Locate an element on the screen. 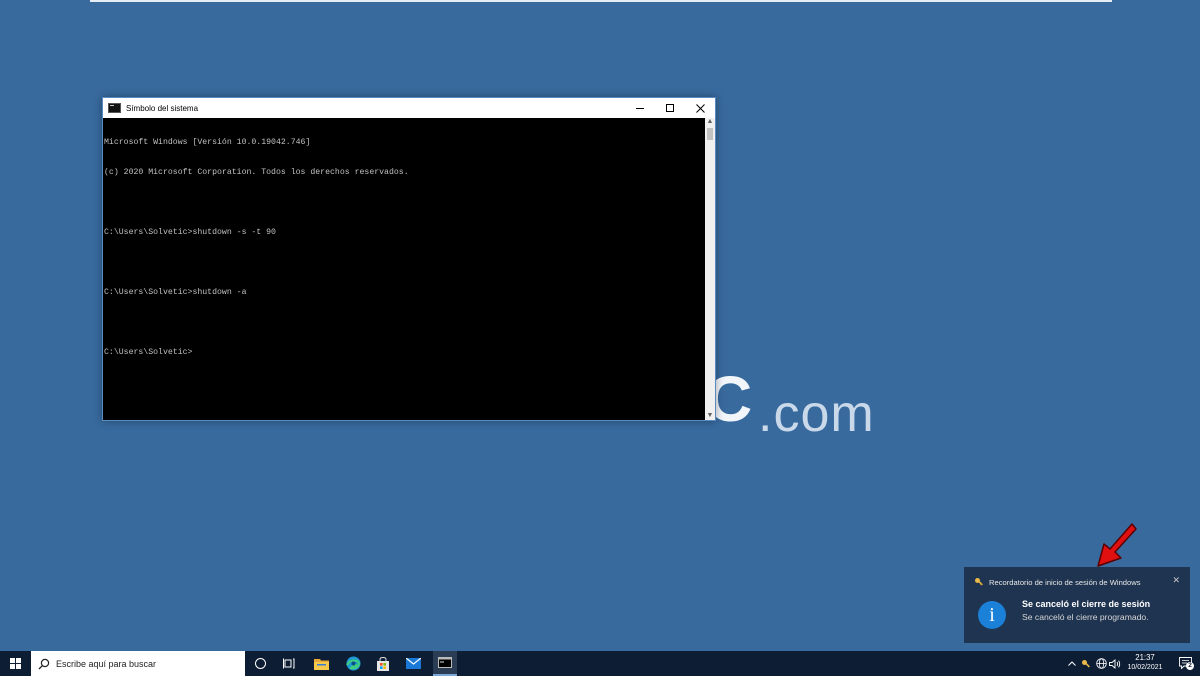 This screenshot has height=676, width=1200. task-view-button is located at coordinates (289, 663).